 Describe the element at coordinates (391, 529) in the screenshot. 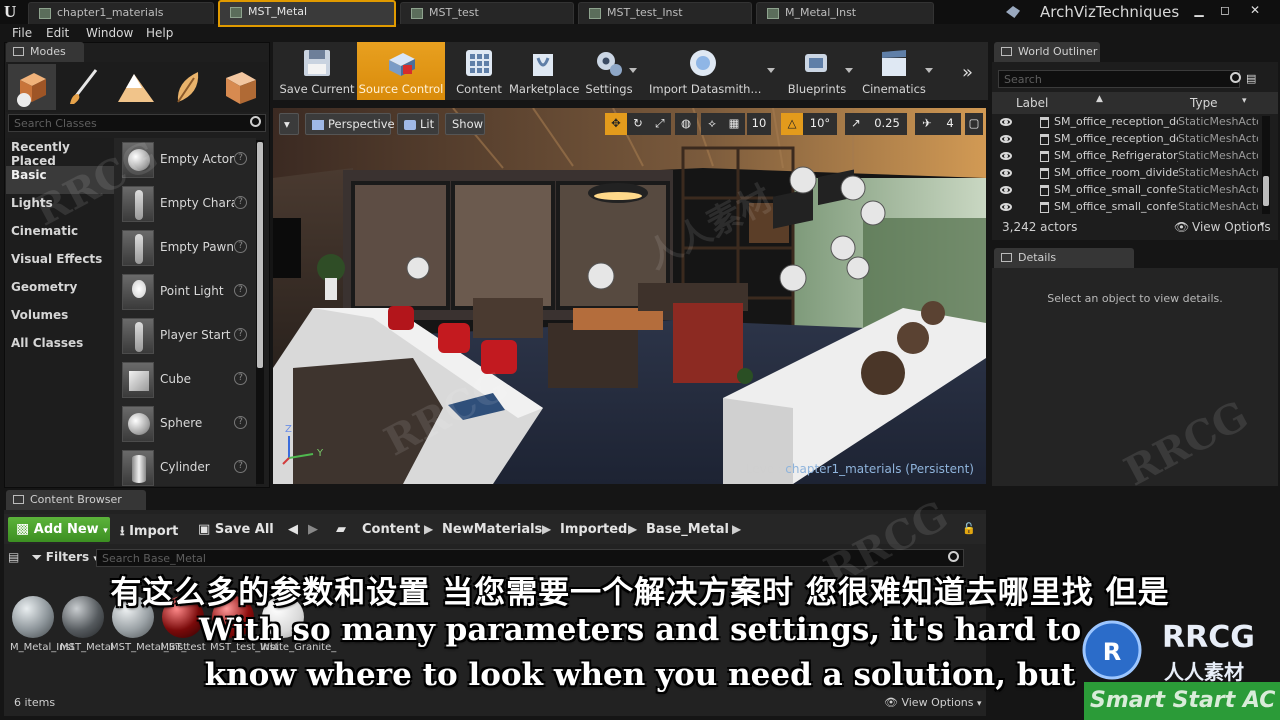

I see `breadcrumb-content: Content` at that location.